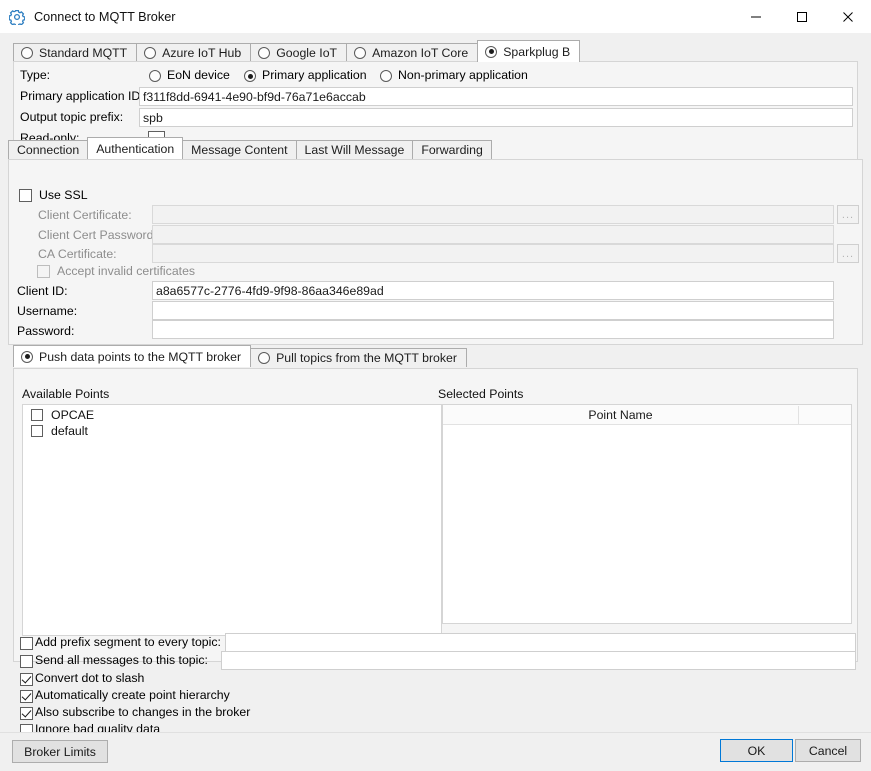 The width and height of the screenshot is (871, 771). I want to click on available-point-label: OPCAE, so click(73, 415).